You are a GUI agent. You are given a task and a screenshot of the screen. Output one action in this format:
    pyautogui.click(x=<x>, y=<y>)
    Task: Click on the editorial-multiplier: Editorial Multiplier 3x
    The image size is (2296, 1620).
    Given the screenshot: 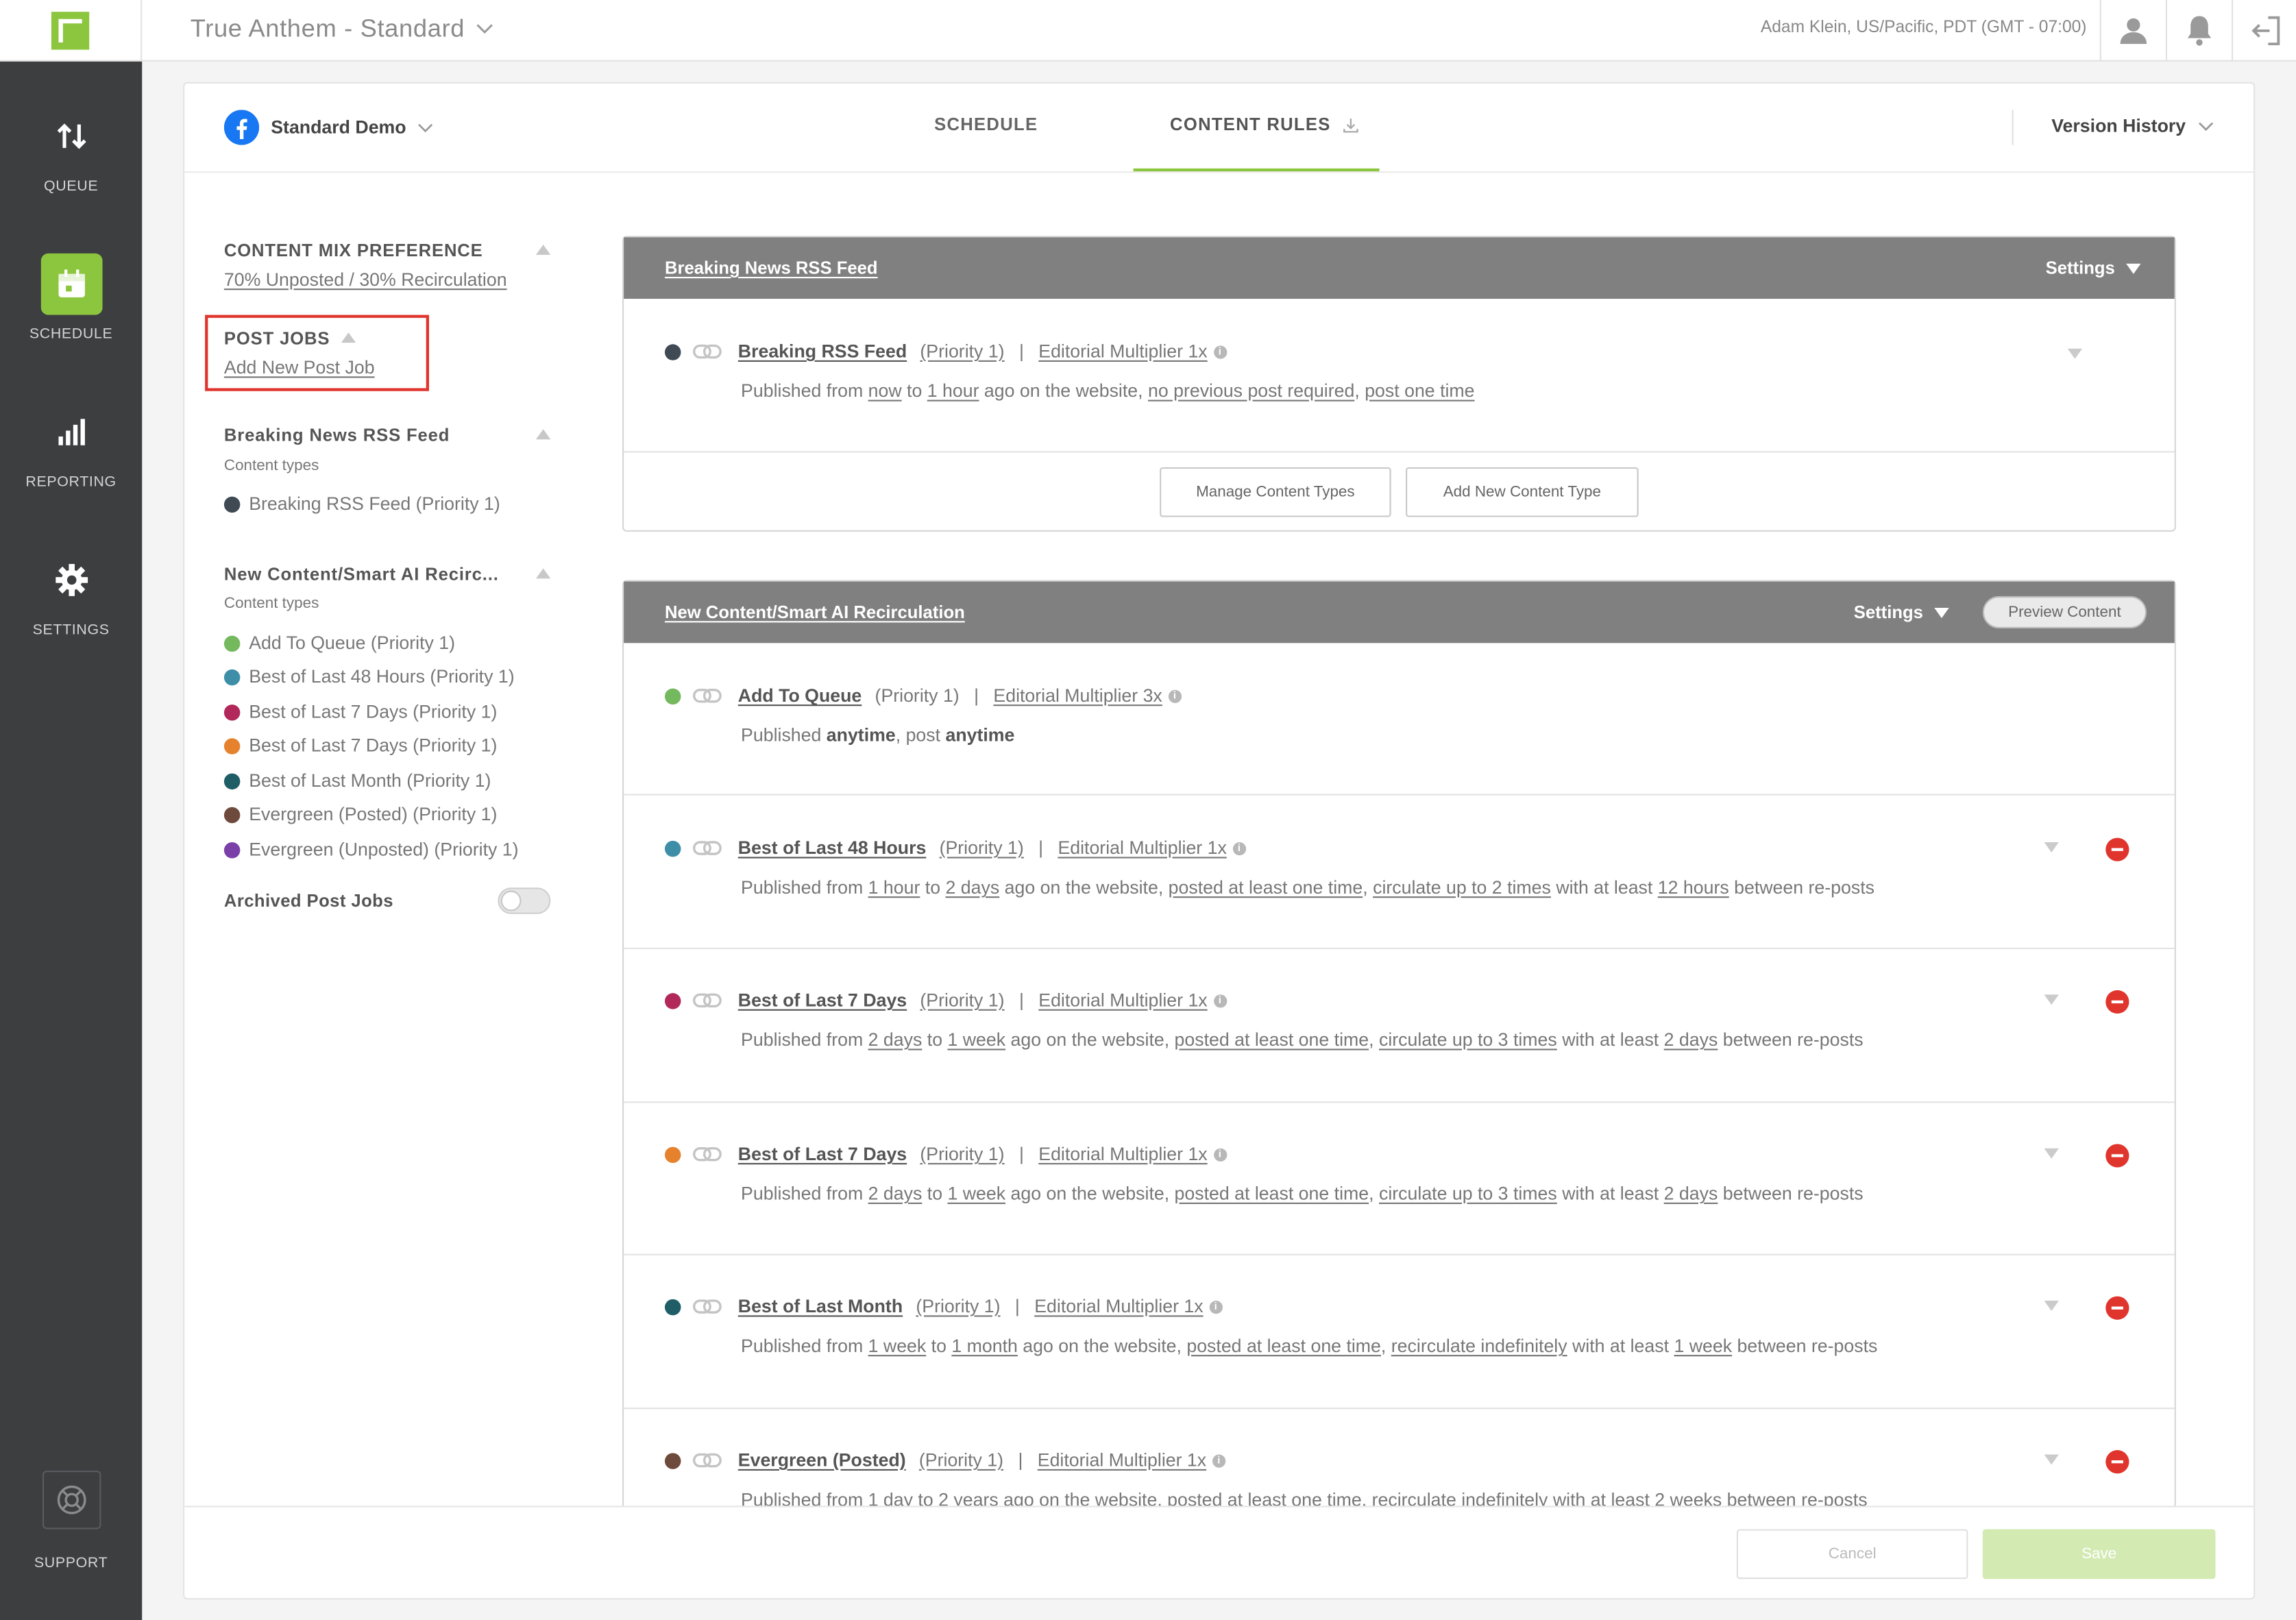 What is the action you would take?
    pyautogui.click(x=1077, y=695)
    